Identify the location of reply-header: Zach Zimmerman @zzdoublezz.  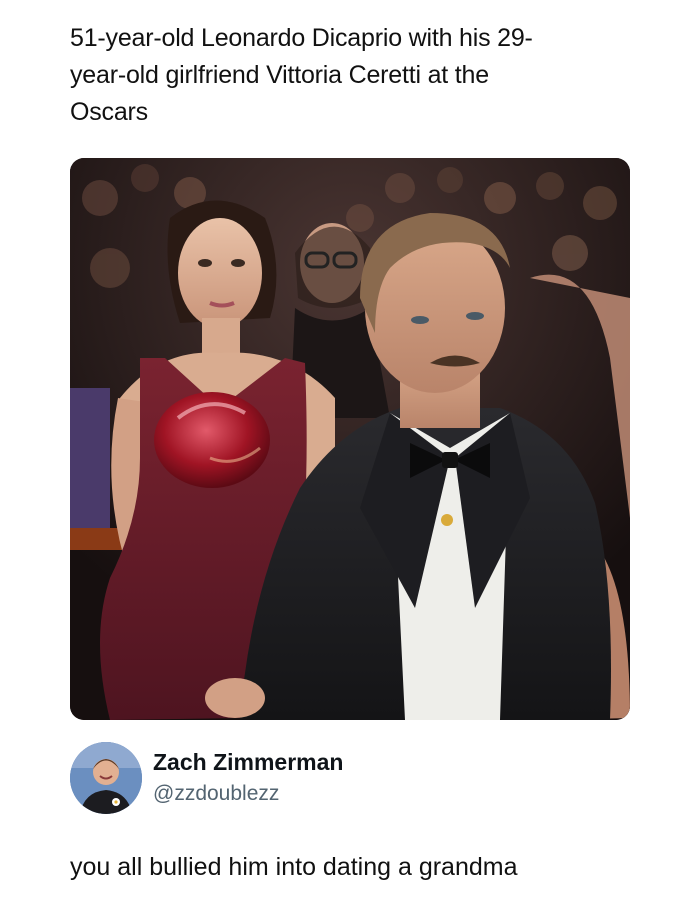
(350, 782).